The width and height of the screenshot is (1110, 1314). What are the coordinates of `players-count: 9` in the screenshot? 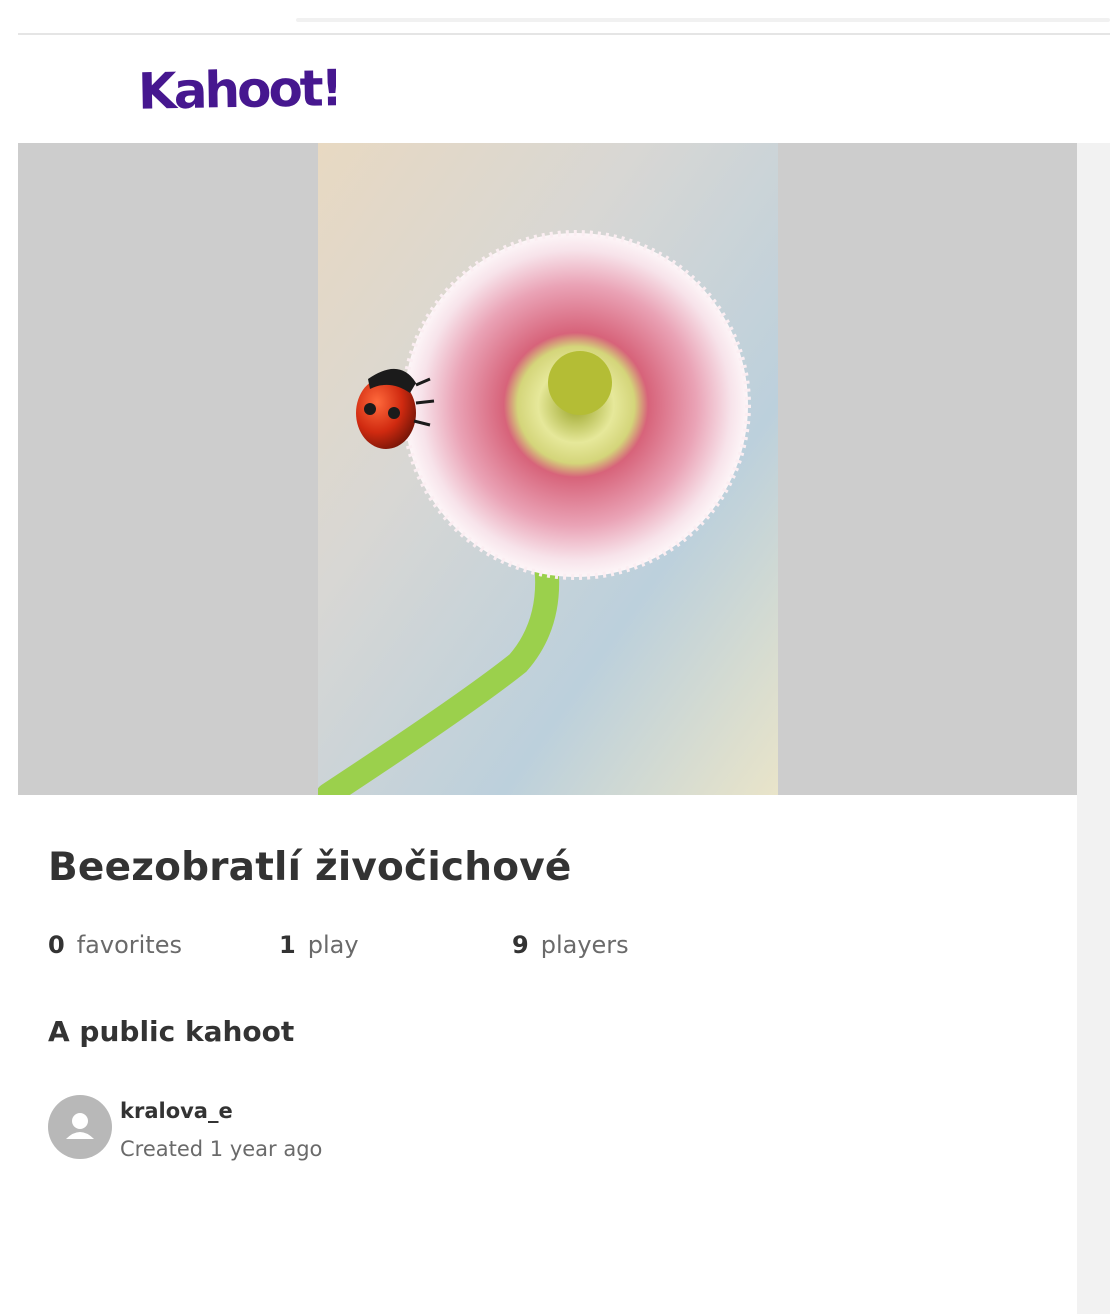 It's located at (520, 945).